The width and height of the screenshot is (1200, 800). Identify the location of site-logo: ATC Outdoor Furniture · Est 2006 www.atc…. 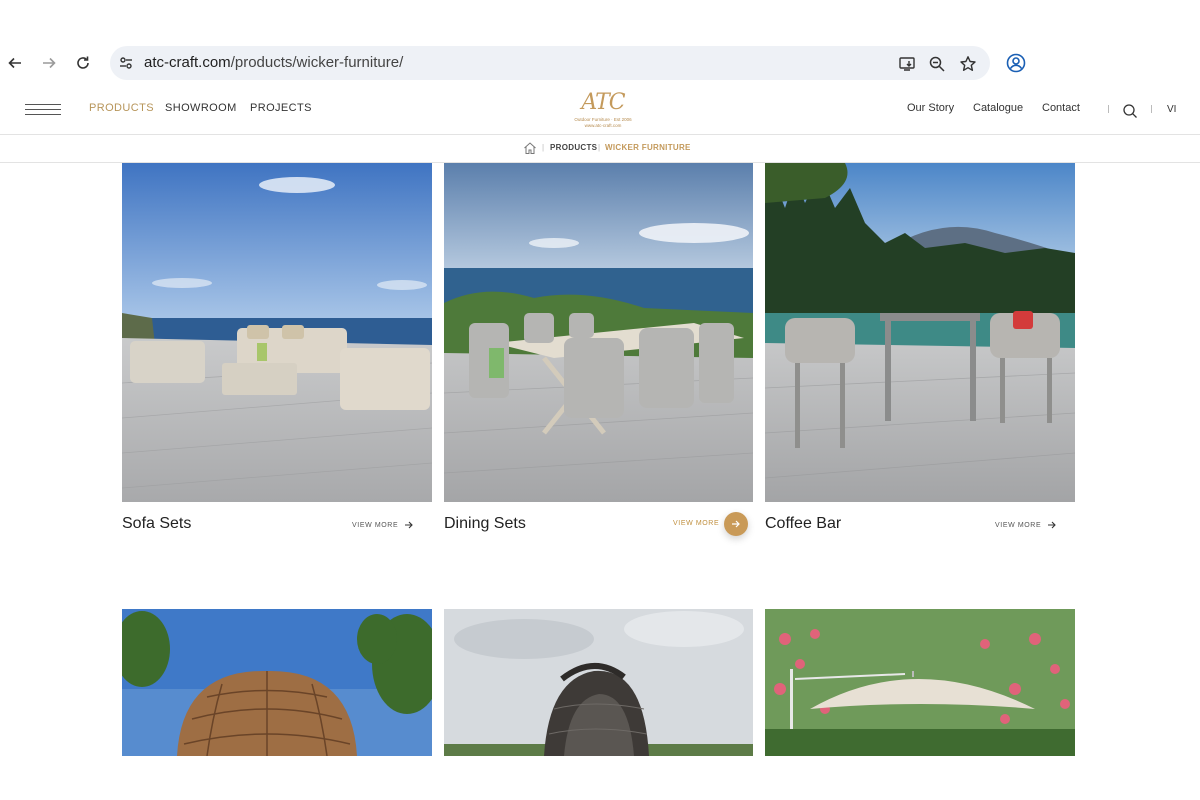
(603, 111).